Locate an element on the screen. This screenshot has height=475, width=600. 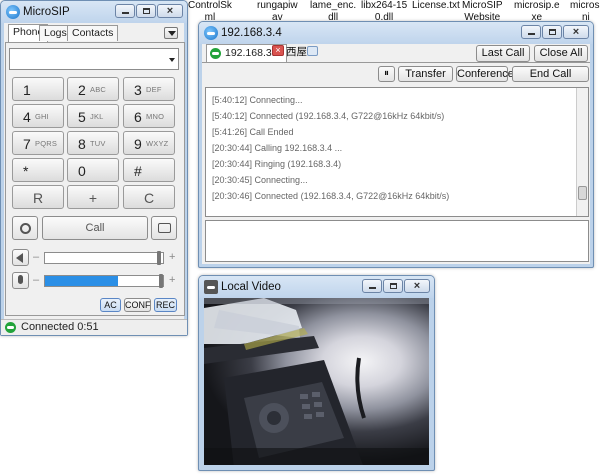
number-input is located at coordinates (94, 59).